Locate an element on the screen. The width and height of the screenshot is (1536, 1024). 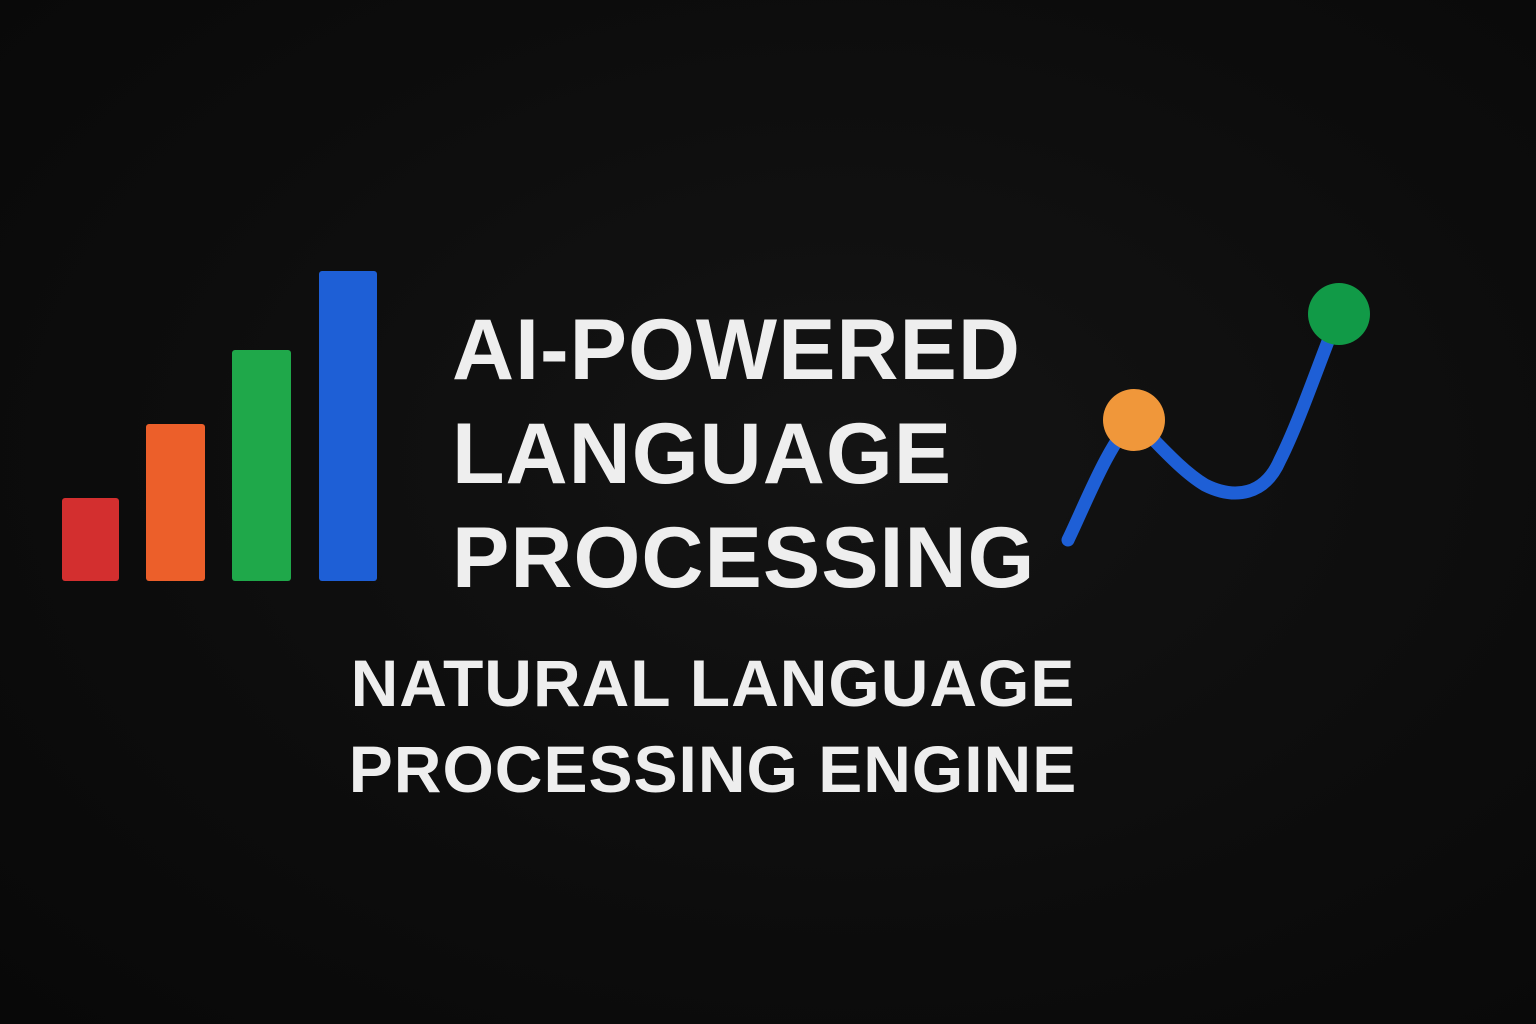
headline-line-1: AI-POWERED is located at coordinates (736, 350).